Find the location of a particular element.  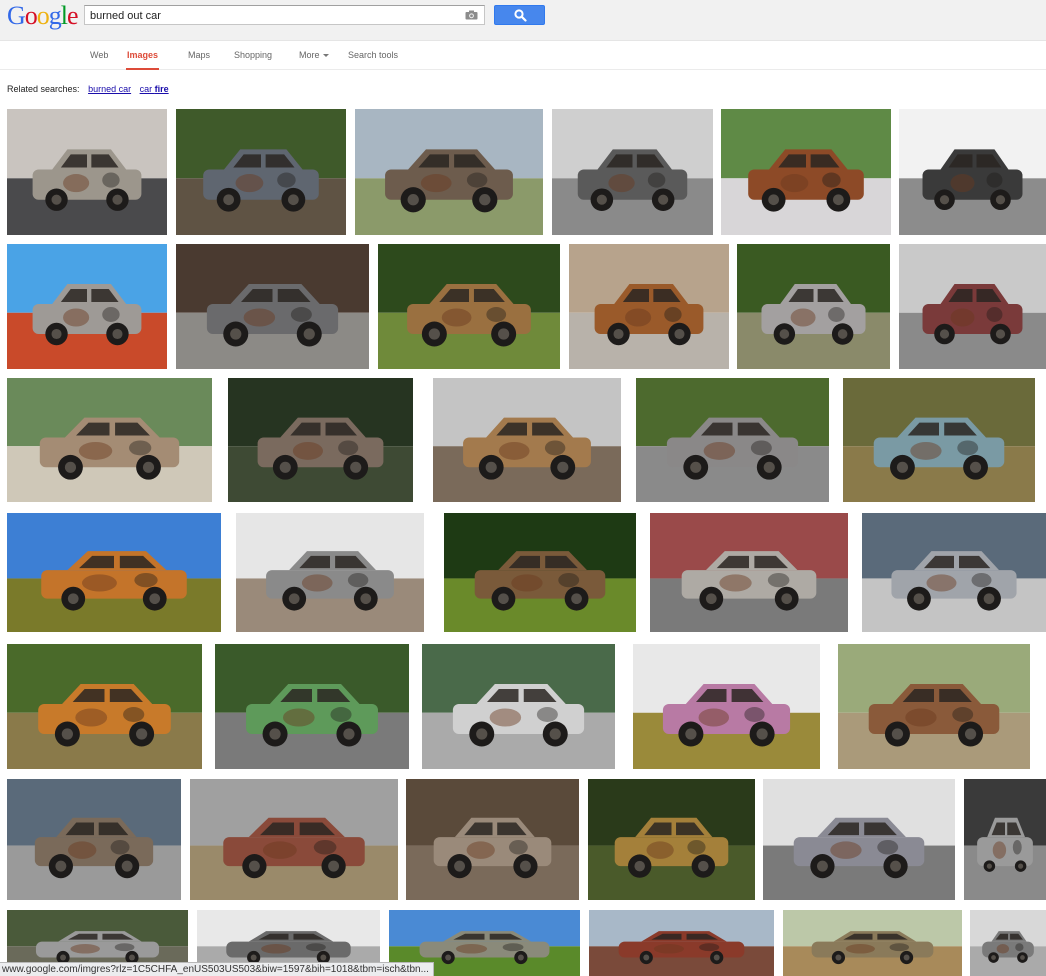

google-logo: Google is located at coordinates (43, 16).